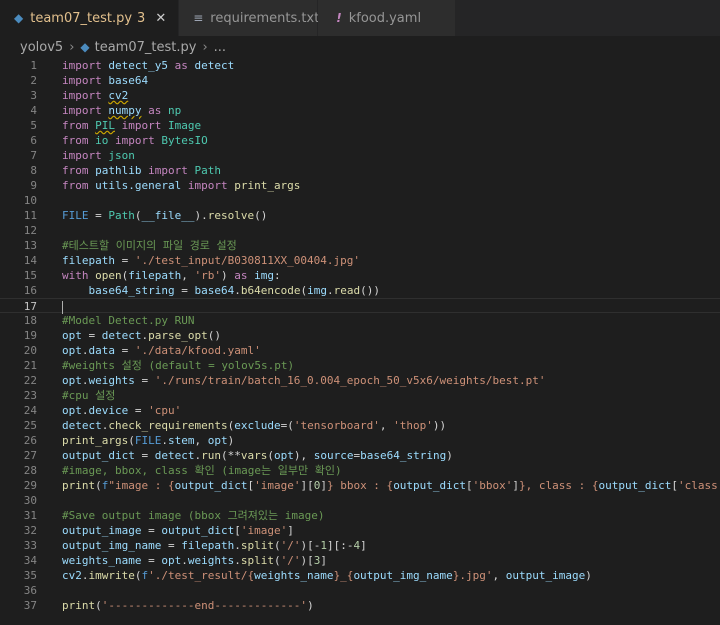 The width and height of the screenshot is (720, 625). What do you see at coordinates (98, 155) in the screenshot?
I see `code-text: import json` at bounding box center [98, 155].